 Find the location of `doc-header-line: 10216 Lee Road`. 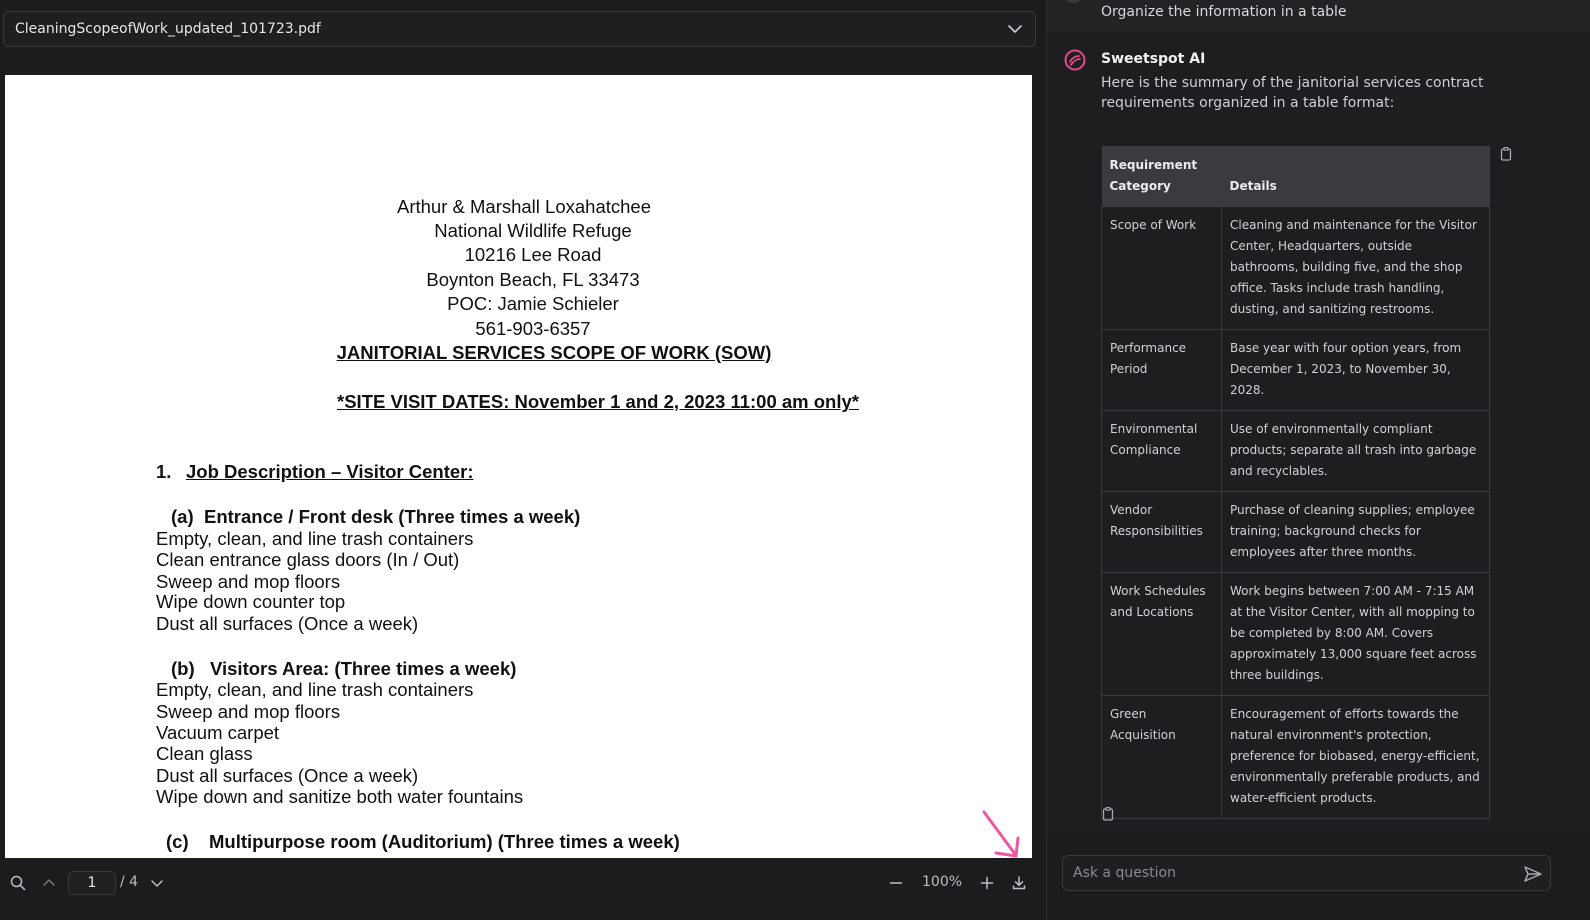

doc-header-line: 10216 Lee Road is located at coordinates (533, 254).